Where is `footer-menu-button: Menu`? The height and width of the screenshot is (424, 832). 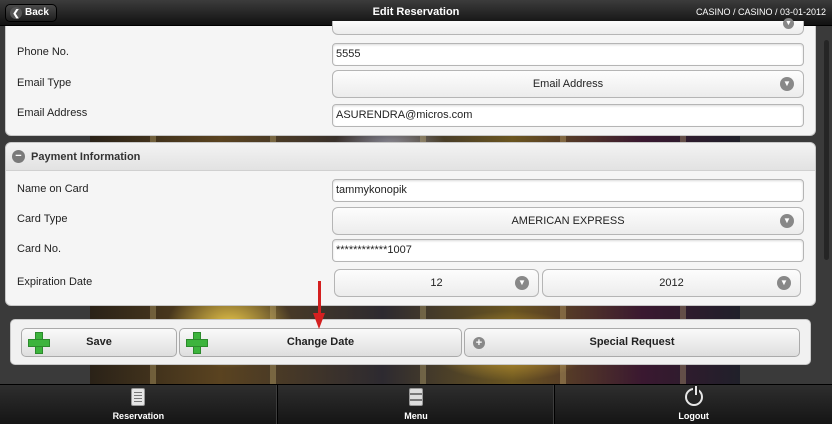
footer-menu-button: Menu is located at coordinates (417, 404).